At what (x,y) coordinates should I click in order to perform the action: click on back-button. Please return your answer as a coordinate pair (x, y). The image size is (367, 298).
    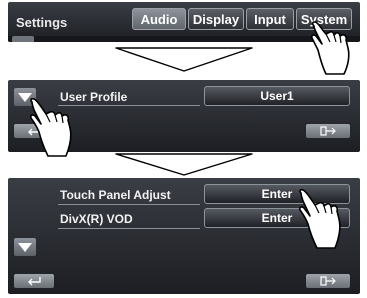
    Looking at the image, I should click on (34, 281).